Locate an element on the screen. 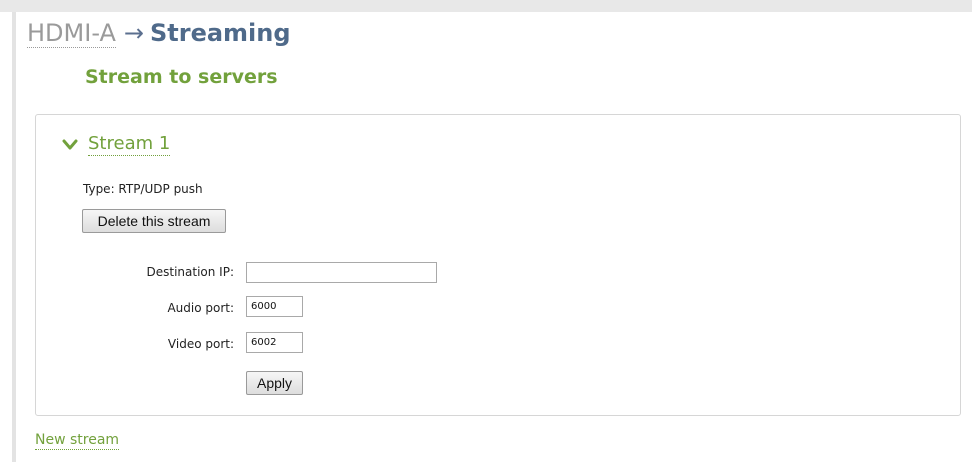 The width and height of the screenshot is (972, 462). audio-port-field is located at coordinates (274, 306).